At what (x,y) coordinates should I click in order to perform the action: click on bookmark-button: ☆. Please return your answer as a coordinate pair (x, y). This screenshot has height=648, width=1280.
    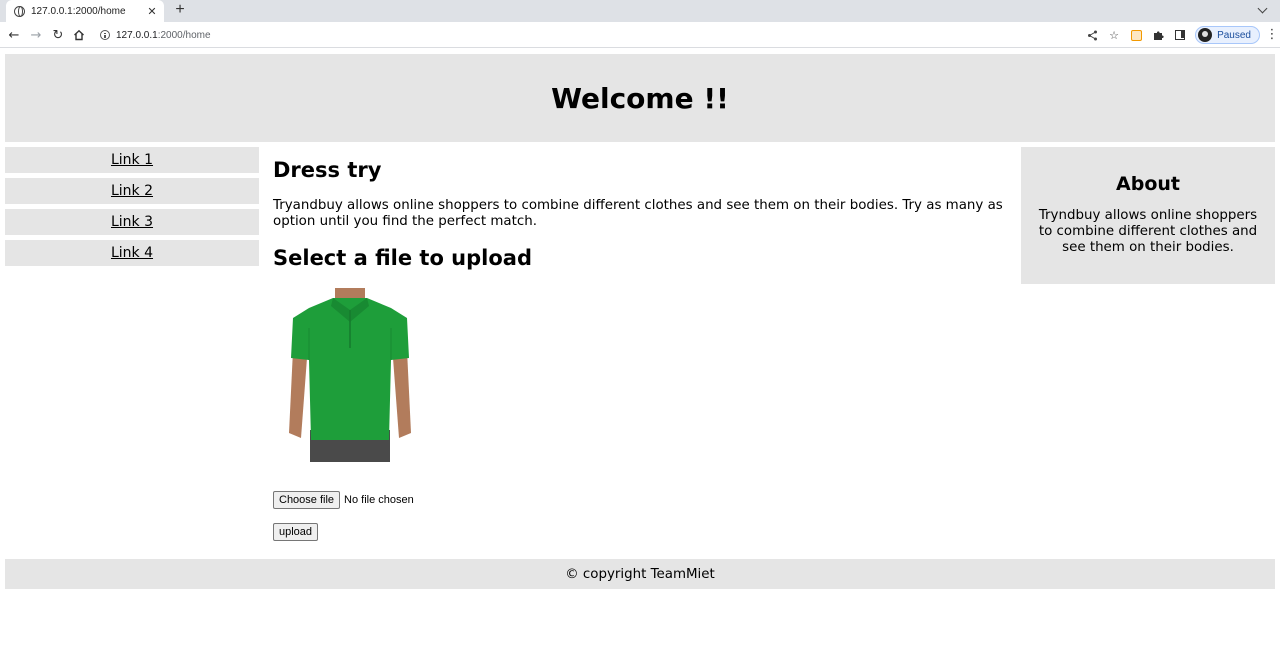
    Looking at the image, I should click on (1114, 35).